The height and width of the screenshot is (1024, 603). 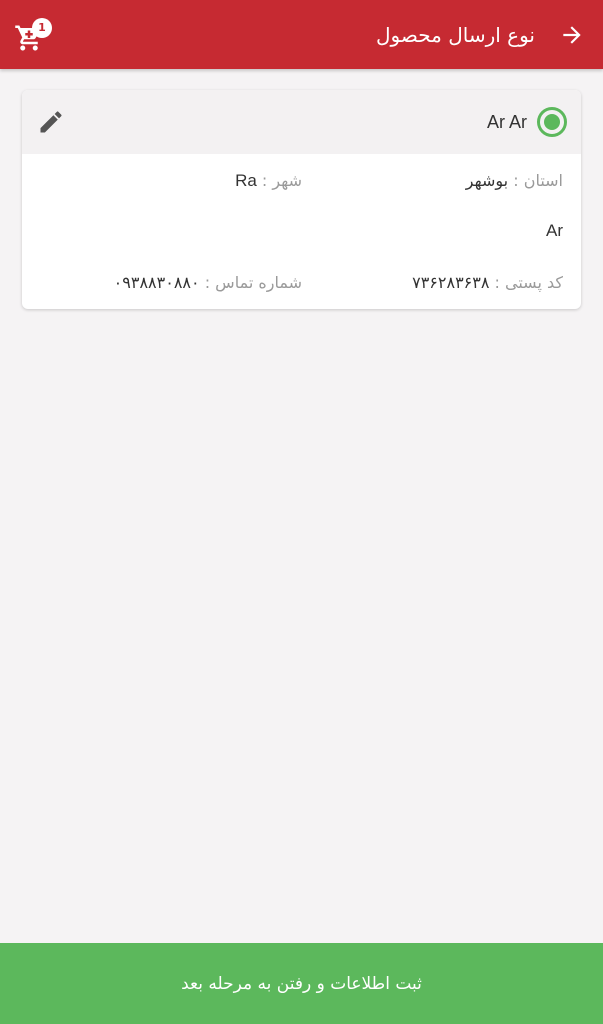 I want to click on page-title: نوع ارسال محصول, so click(x=455, y=34).